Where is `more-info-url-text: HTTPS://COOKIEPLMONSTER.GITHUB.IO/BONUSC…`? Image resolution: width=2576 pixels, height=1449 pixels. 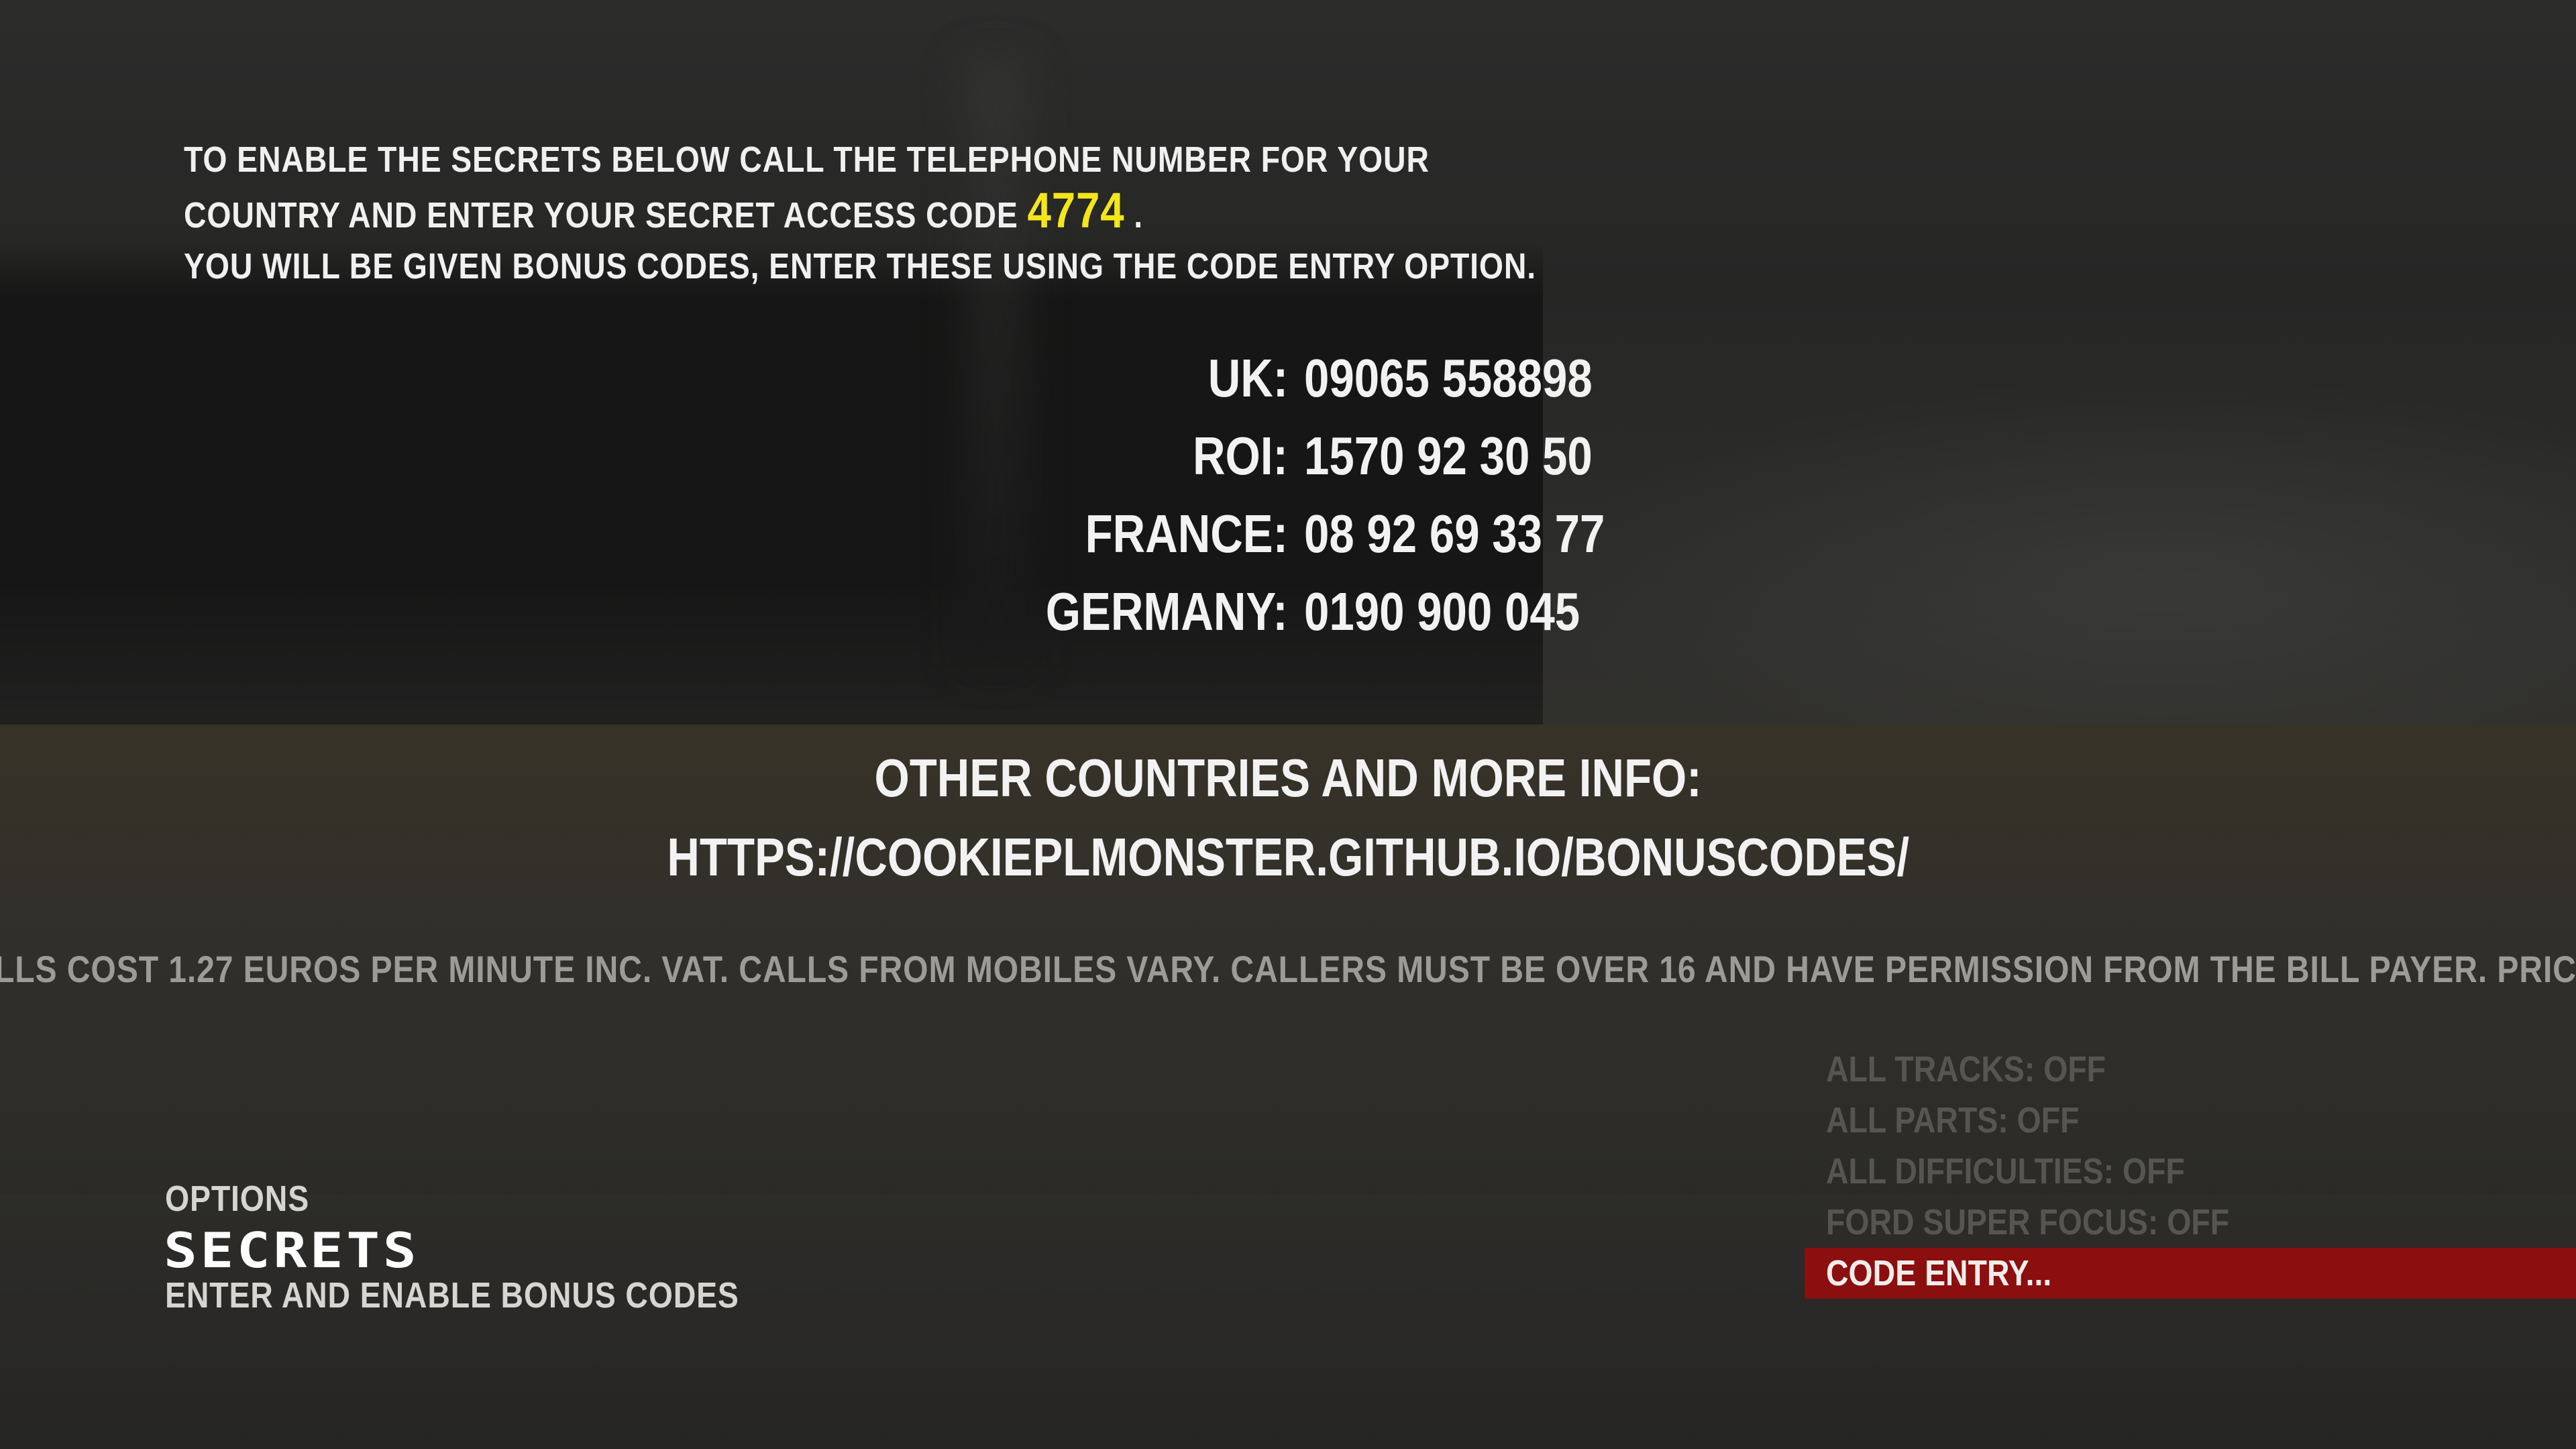 more-info-url-text: HTTPS://COOKIEPLMONSTER.GITHUB.IO/BONUSC… is located at coordinates (1288, 857).